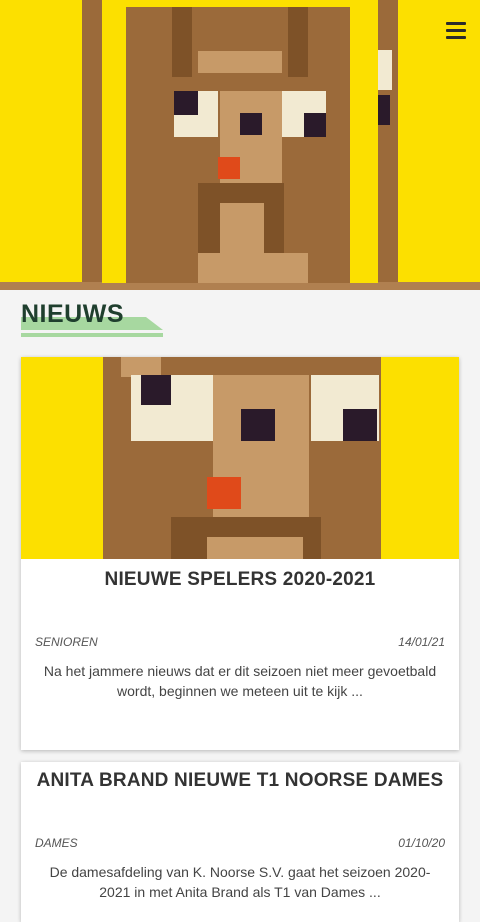 The image size is (480, 922). What do you see at coordinates (66, 642) in the screenshot?
I see `news-card-category: SENIOREN` at bounding box center [66, 642].